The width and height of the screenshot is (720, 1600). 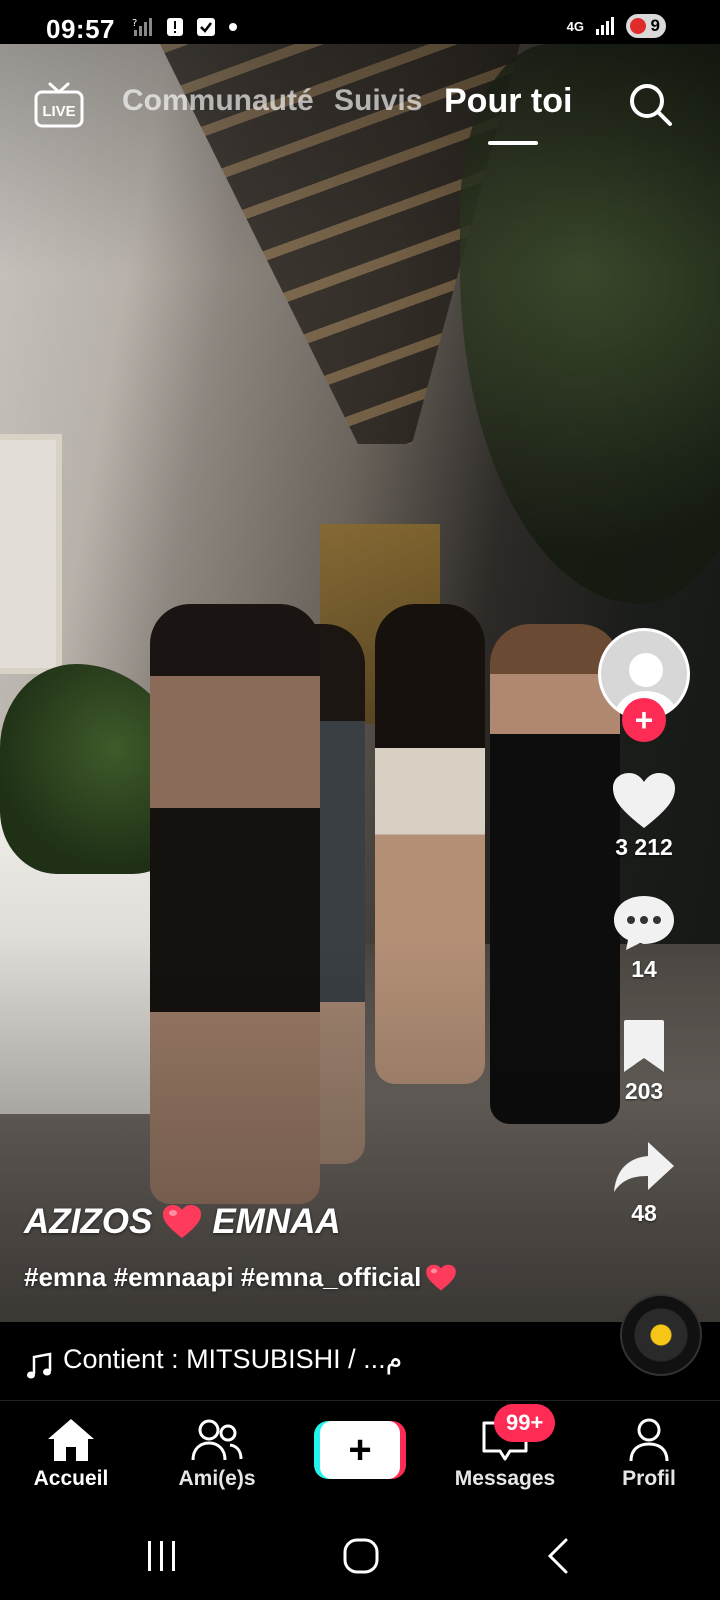 I want to click on search-button, so click(x=650, y=104).